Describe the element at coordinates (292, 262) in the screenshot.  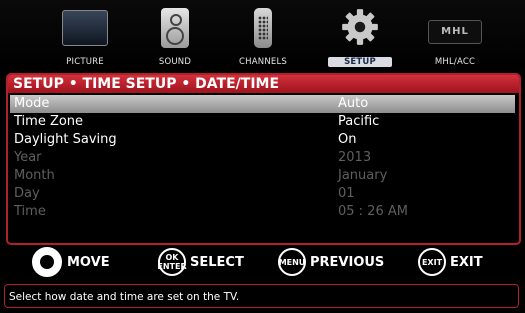
I see `menu-button-icon: MENU` at that location.